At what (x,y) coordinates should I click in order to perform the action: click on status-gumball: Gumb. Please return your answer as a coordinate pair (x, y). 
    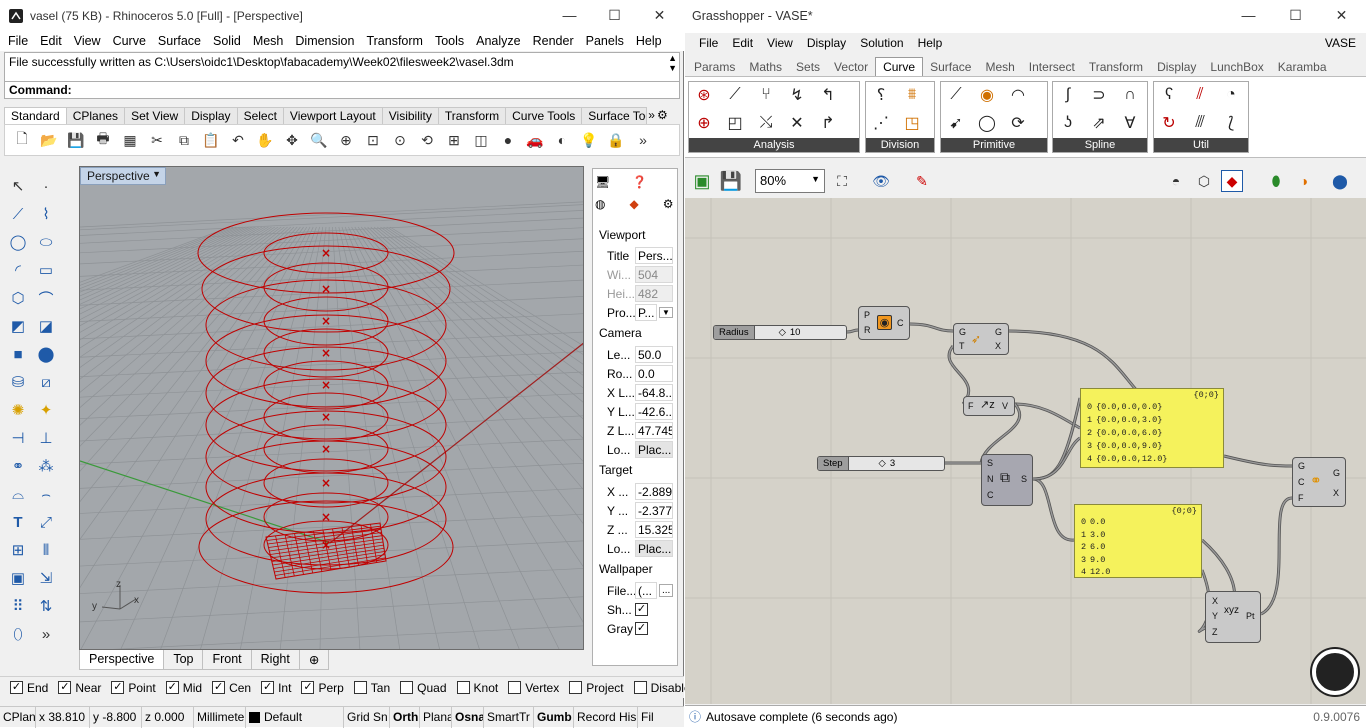
    Looking at the image, I should click on (554, 717).